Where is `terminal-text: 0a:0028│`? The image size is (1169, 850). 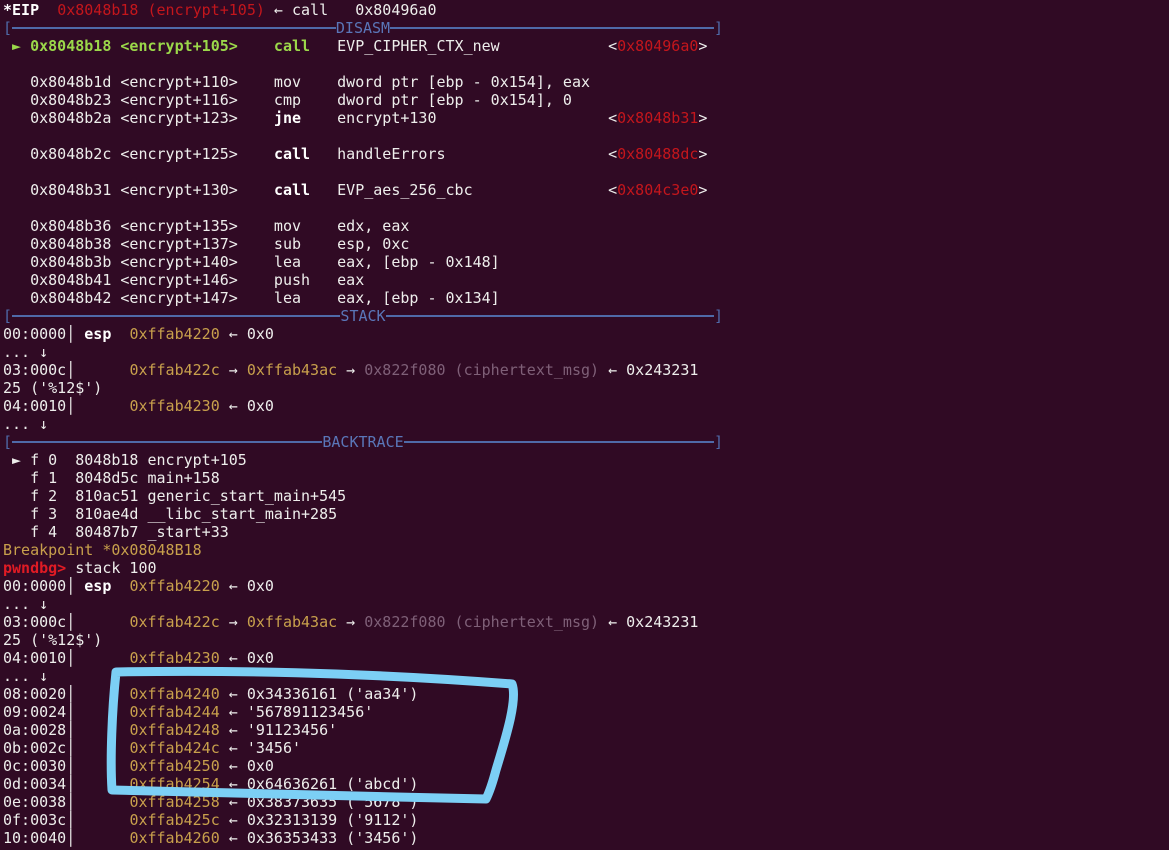 terminal-text: 0a:0028│ is located at coordinates (66, 730).